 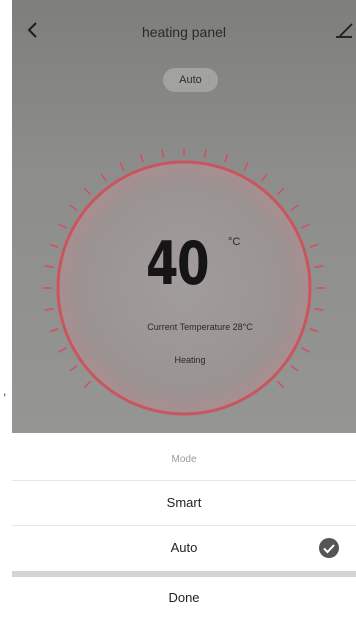 I want to click on mode-option-auto: Auto, so click(x=184, y=548).